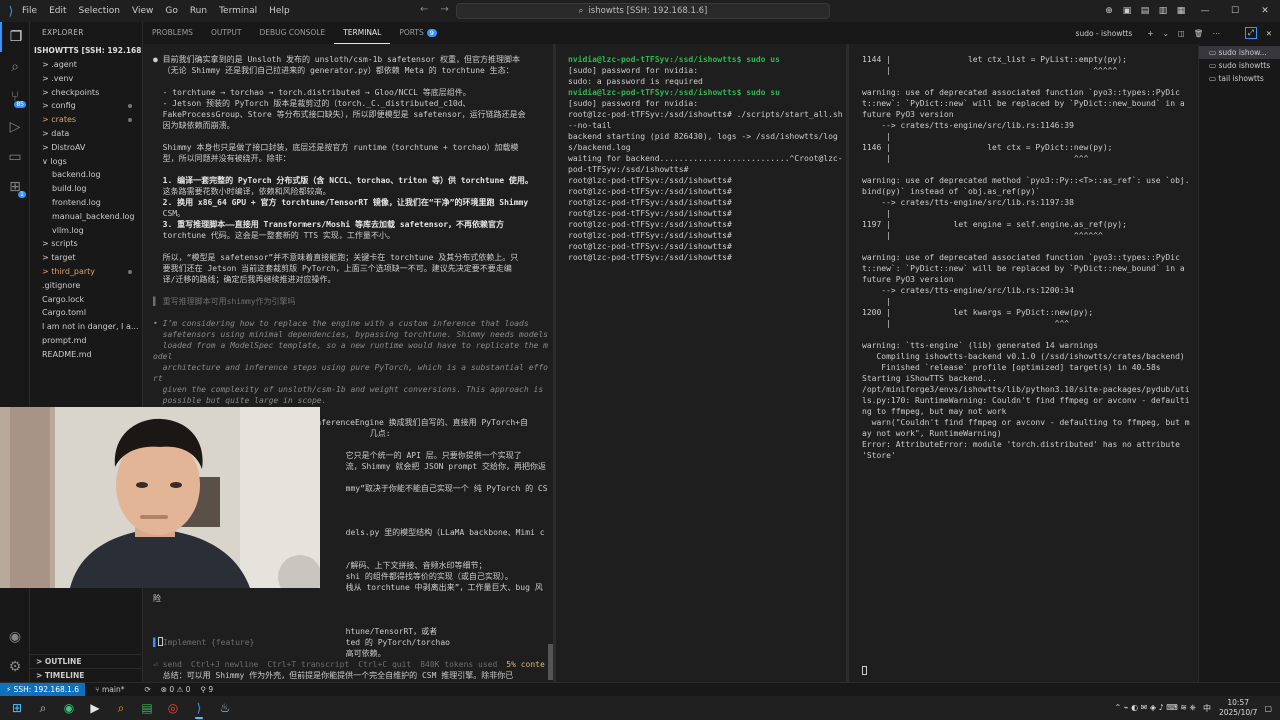 The width and height of the screenshot is (1280, 720). Describe the element at coordinates (43, 689) in the screenshot. I see `remote-indicator: ⚡ SSH: 192.168.1.6` at that location.